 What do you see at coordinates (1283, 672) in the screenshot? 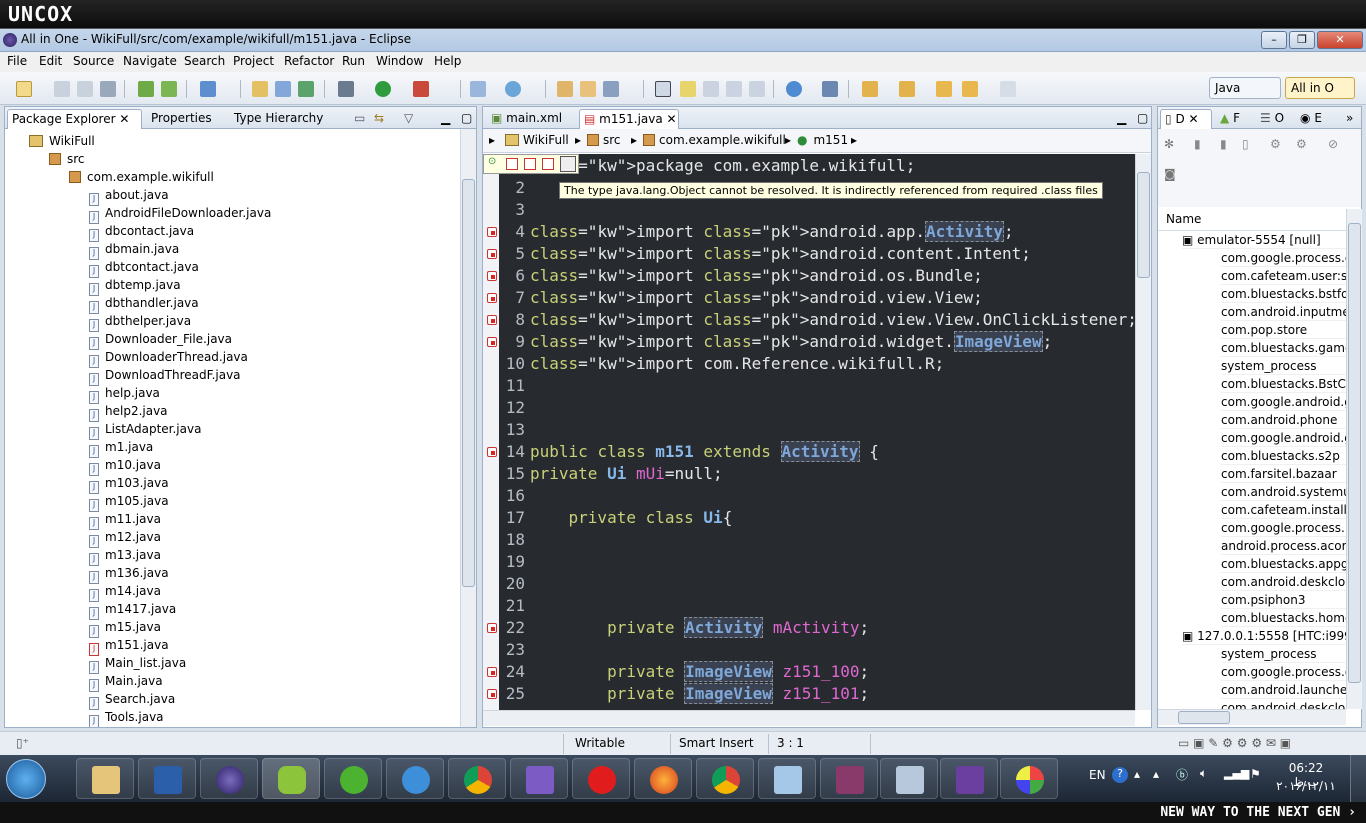
I see `process-row: com.google.process.ga` at bounding box center [1283, 672].